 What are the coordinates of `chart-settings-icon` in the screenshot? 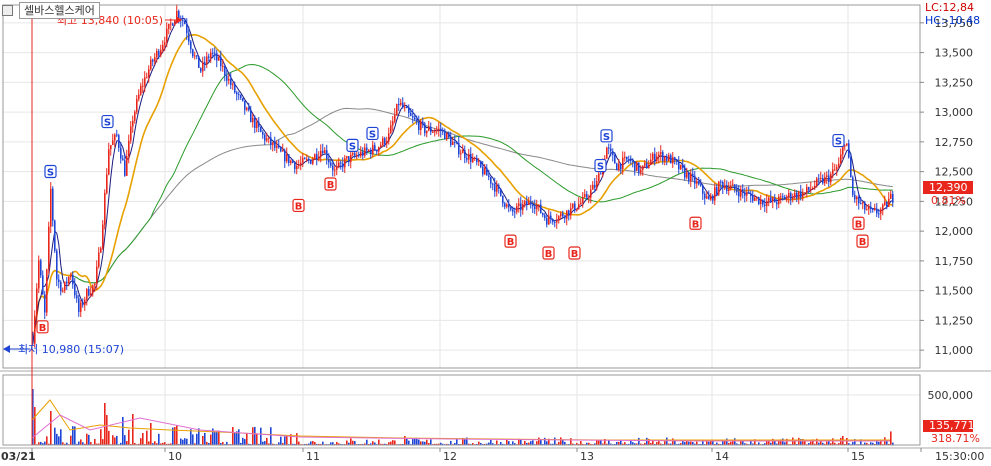 It's located at (7, 10).